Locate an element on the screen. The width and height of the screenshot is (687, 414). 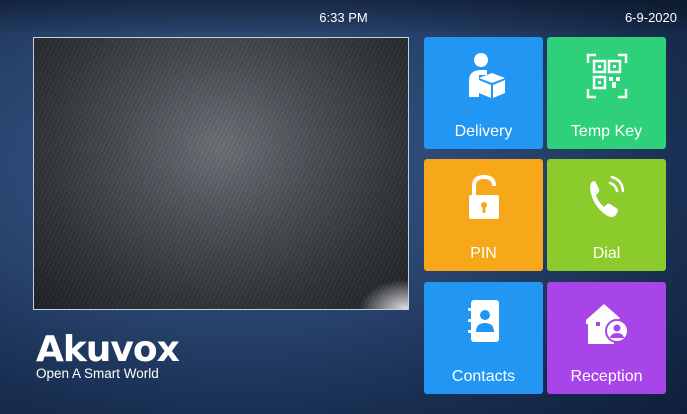
tile-label: PIN is located at coordinates (483, 253).